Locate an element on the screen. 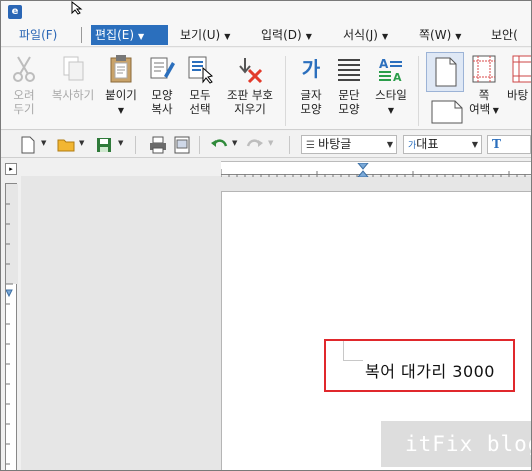 This screenshot has height=471, width=532. open-folder-icon is located at coordinates (66, 145).